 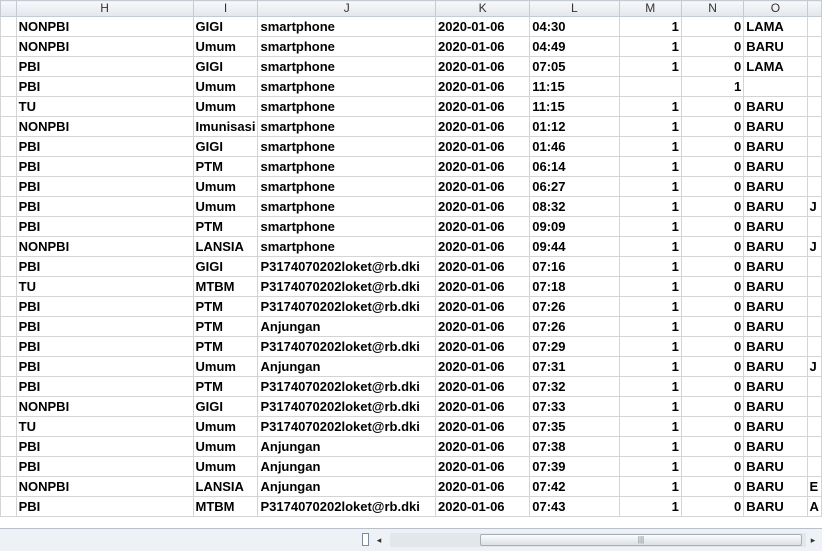 I want to click on cell-l: 06:27, so click(x=574, y=186).